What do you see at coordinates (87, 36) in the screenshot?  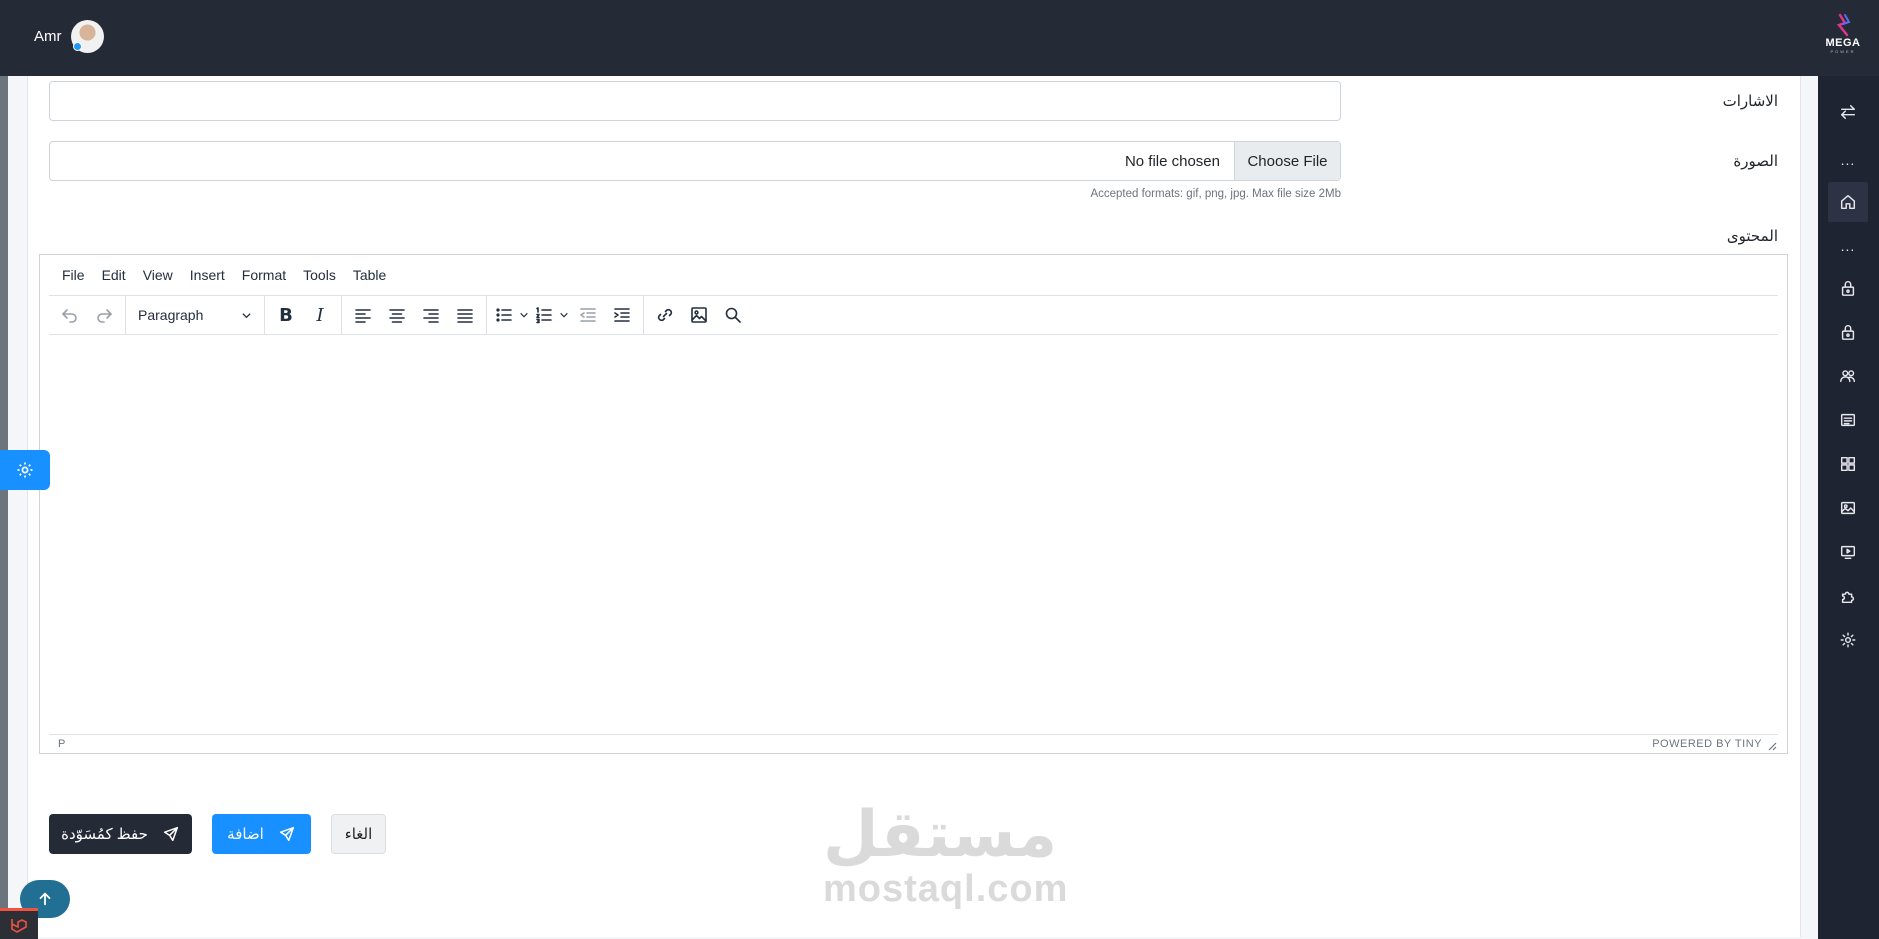 I see `avatar` at bounding box center [87, 36].